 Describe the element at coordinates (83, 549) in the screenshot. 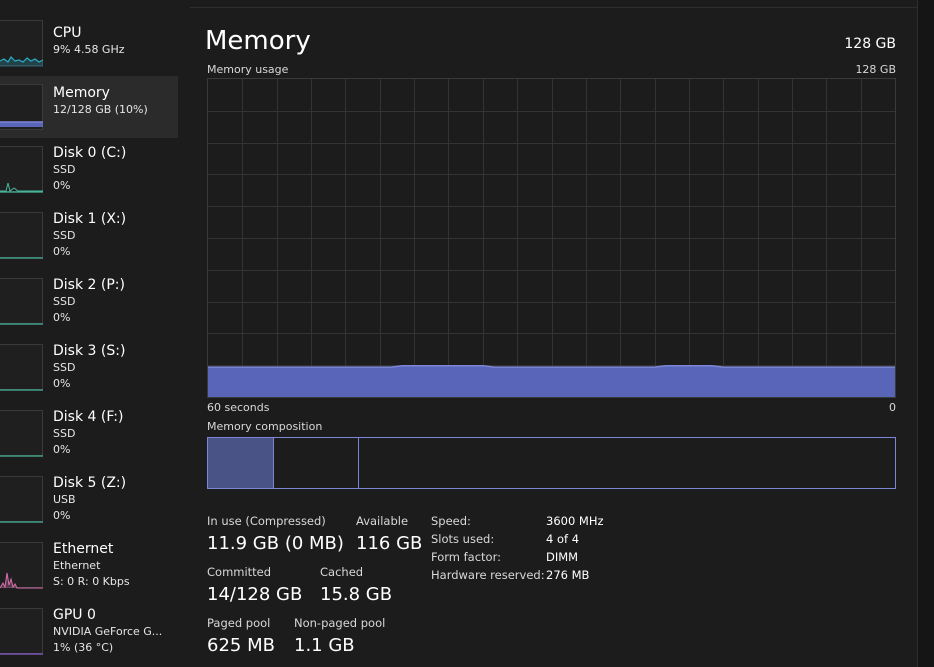

I see `sidebar-item-title: Ethernet` at that location.